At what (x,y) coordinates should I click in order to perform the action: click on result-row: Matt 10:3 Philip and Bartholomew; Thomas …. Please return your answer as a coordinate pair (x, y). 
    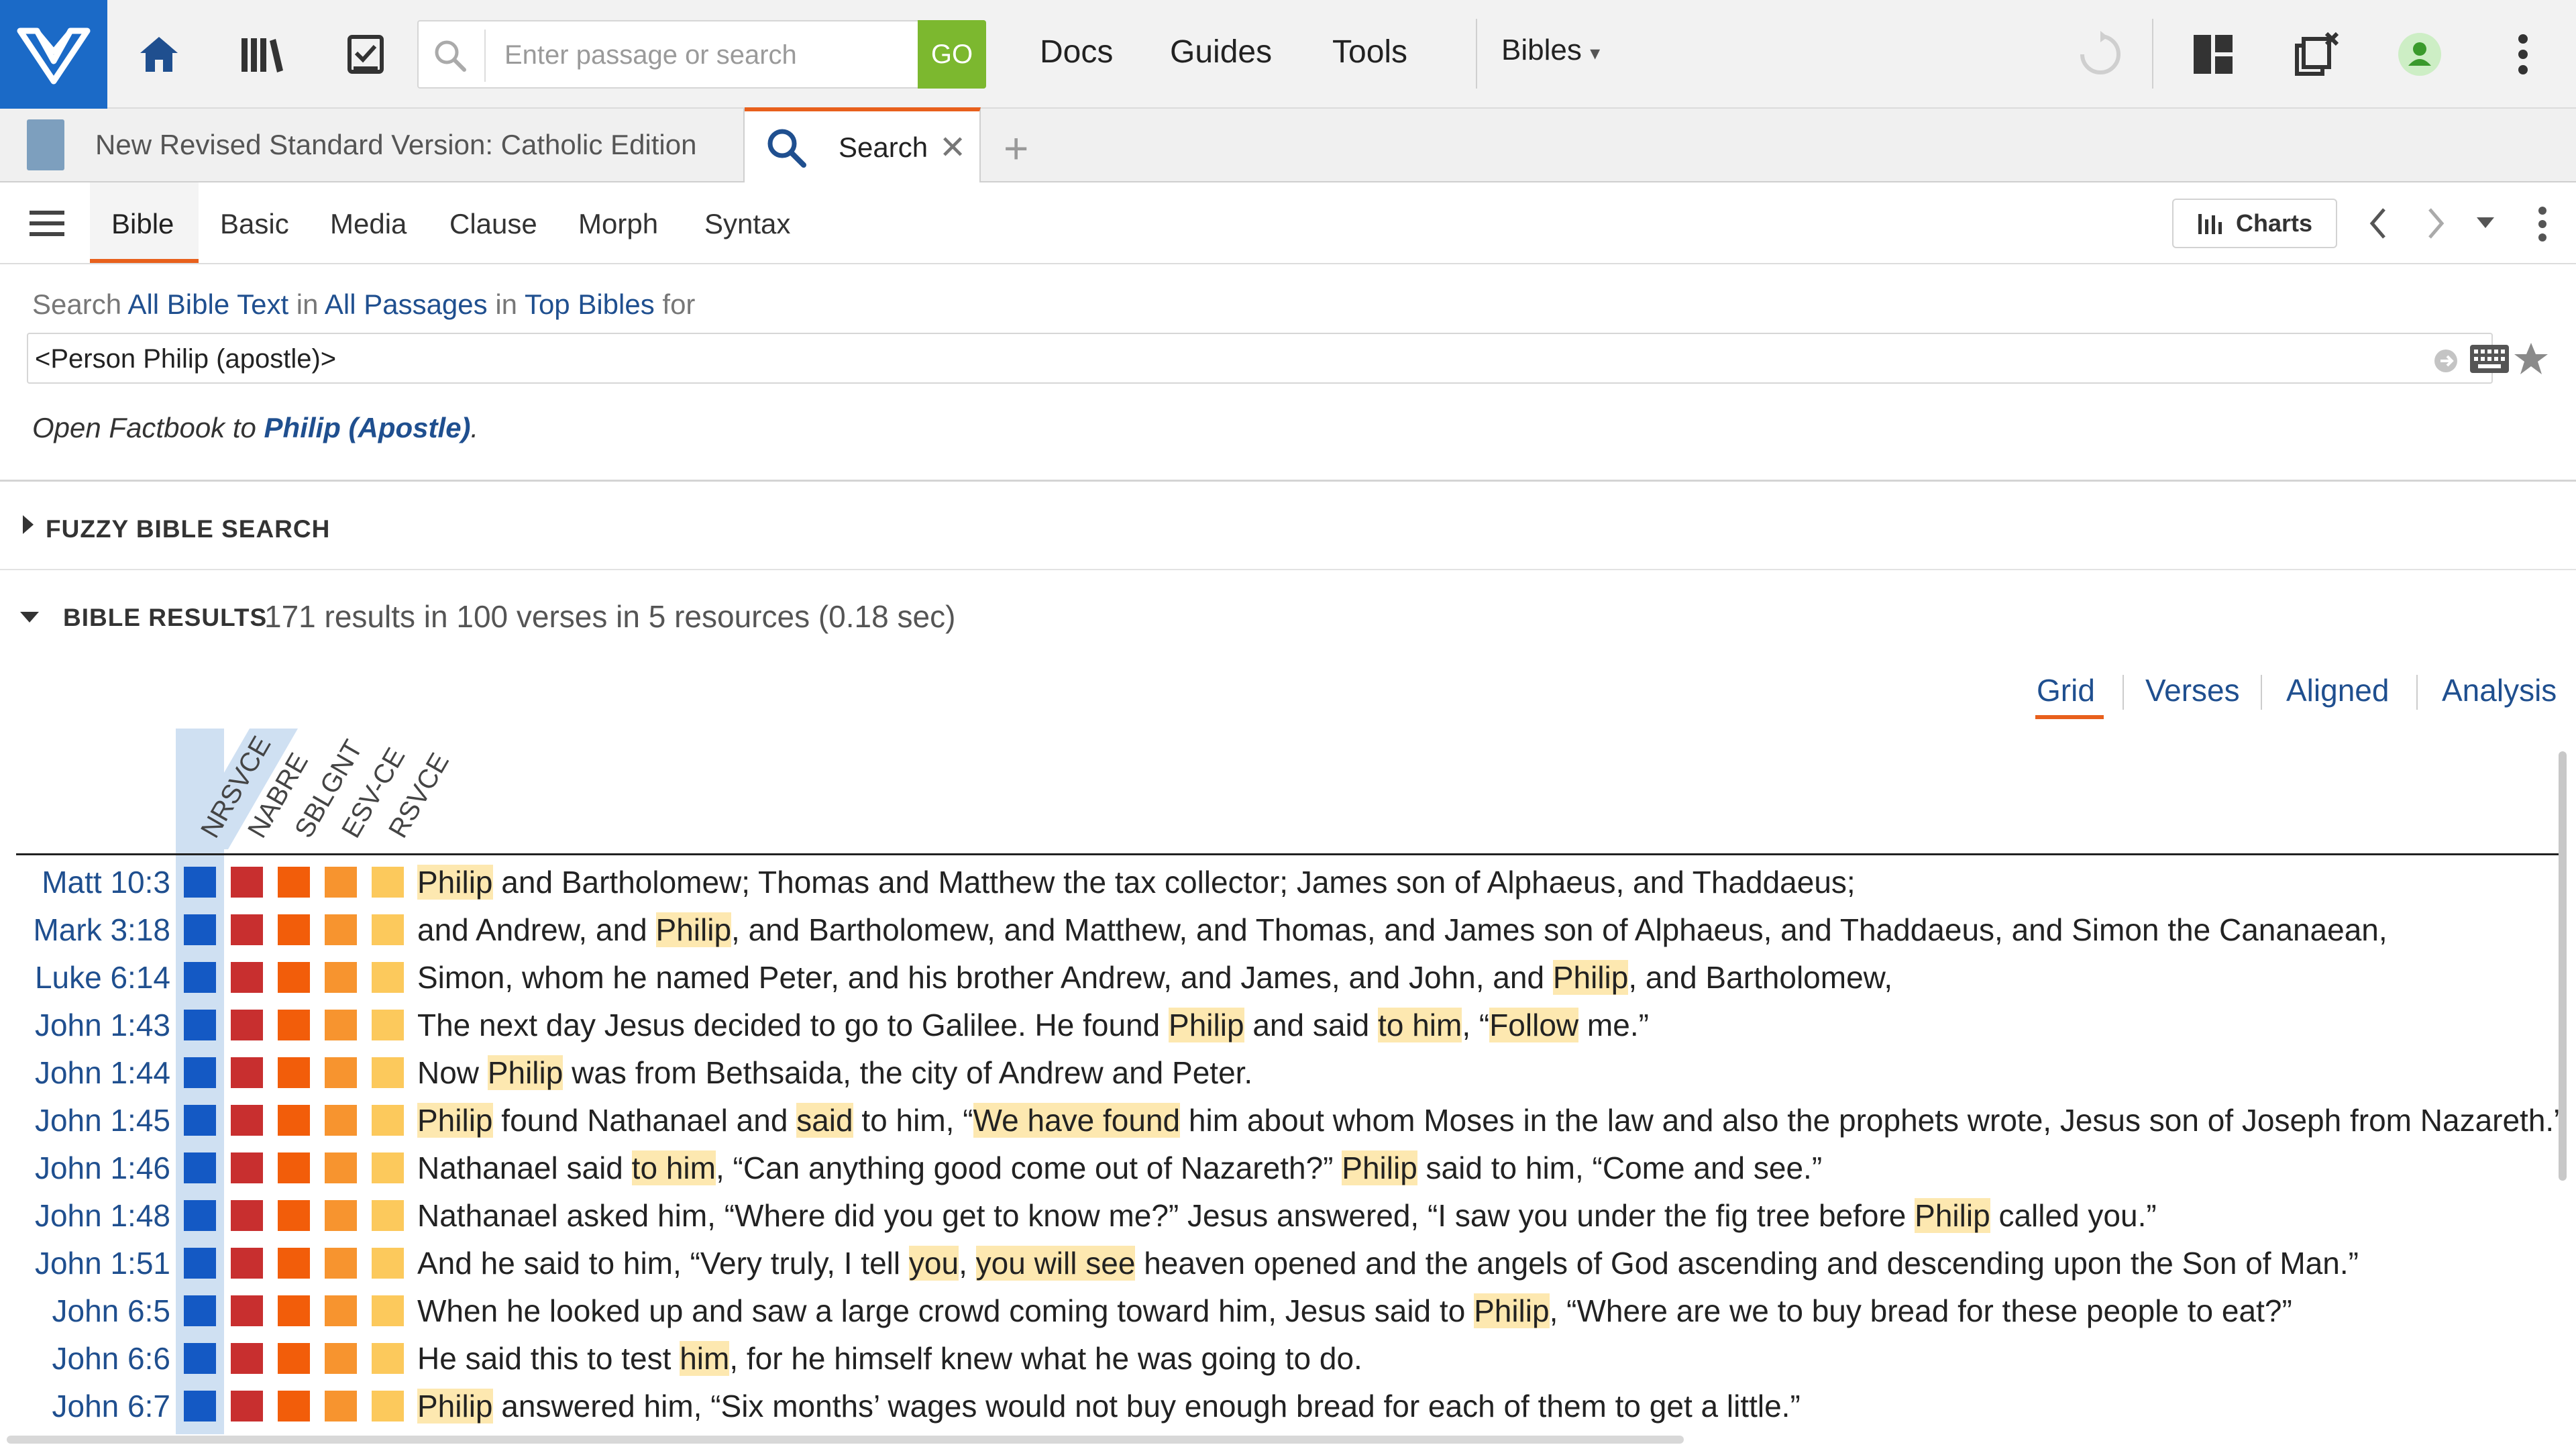
    Looking at the image, I should click on (1271, 880).